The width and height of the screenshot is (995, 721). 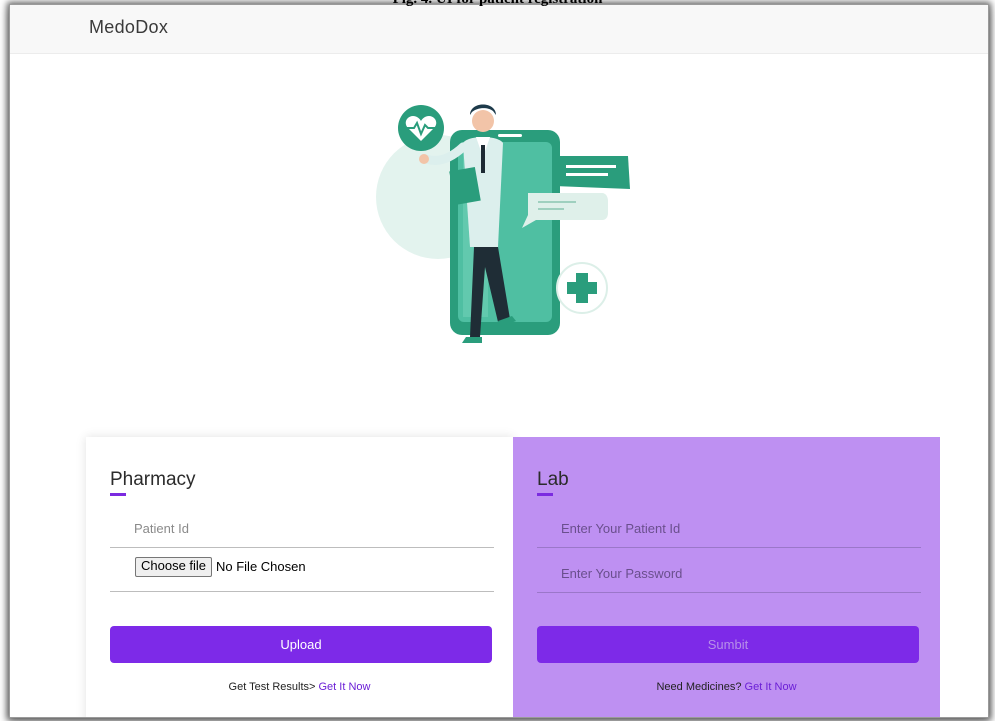 I want to click on lab-patient-id-input, so click(x=729, y=529).